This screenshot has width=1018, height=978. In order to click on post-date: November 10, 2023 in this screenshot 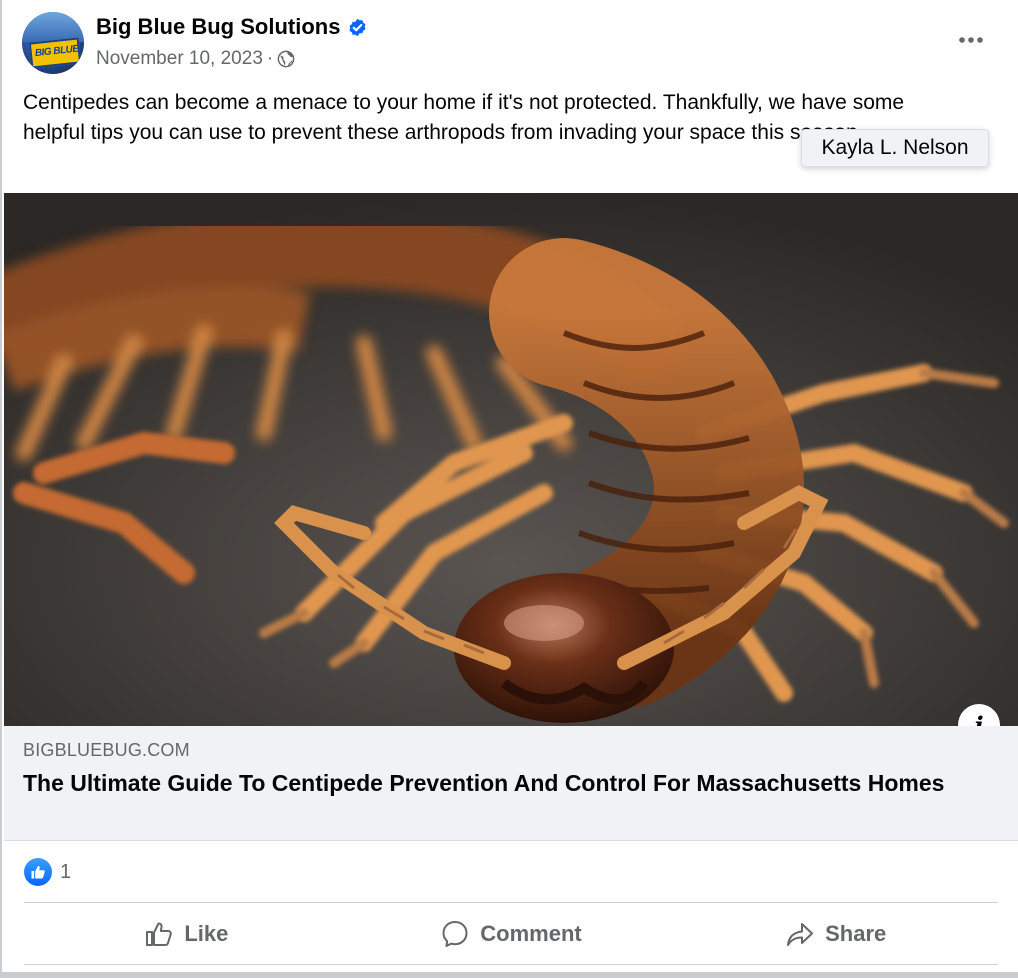, I will do `click(179, 59)`.